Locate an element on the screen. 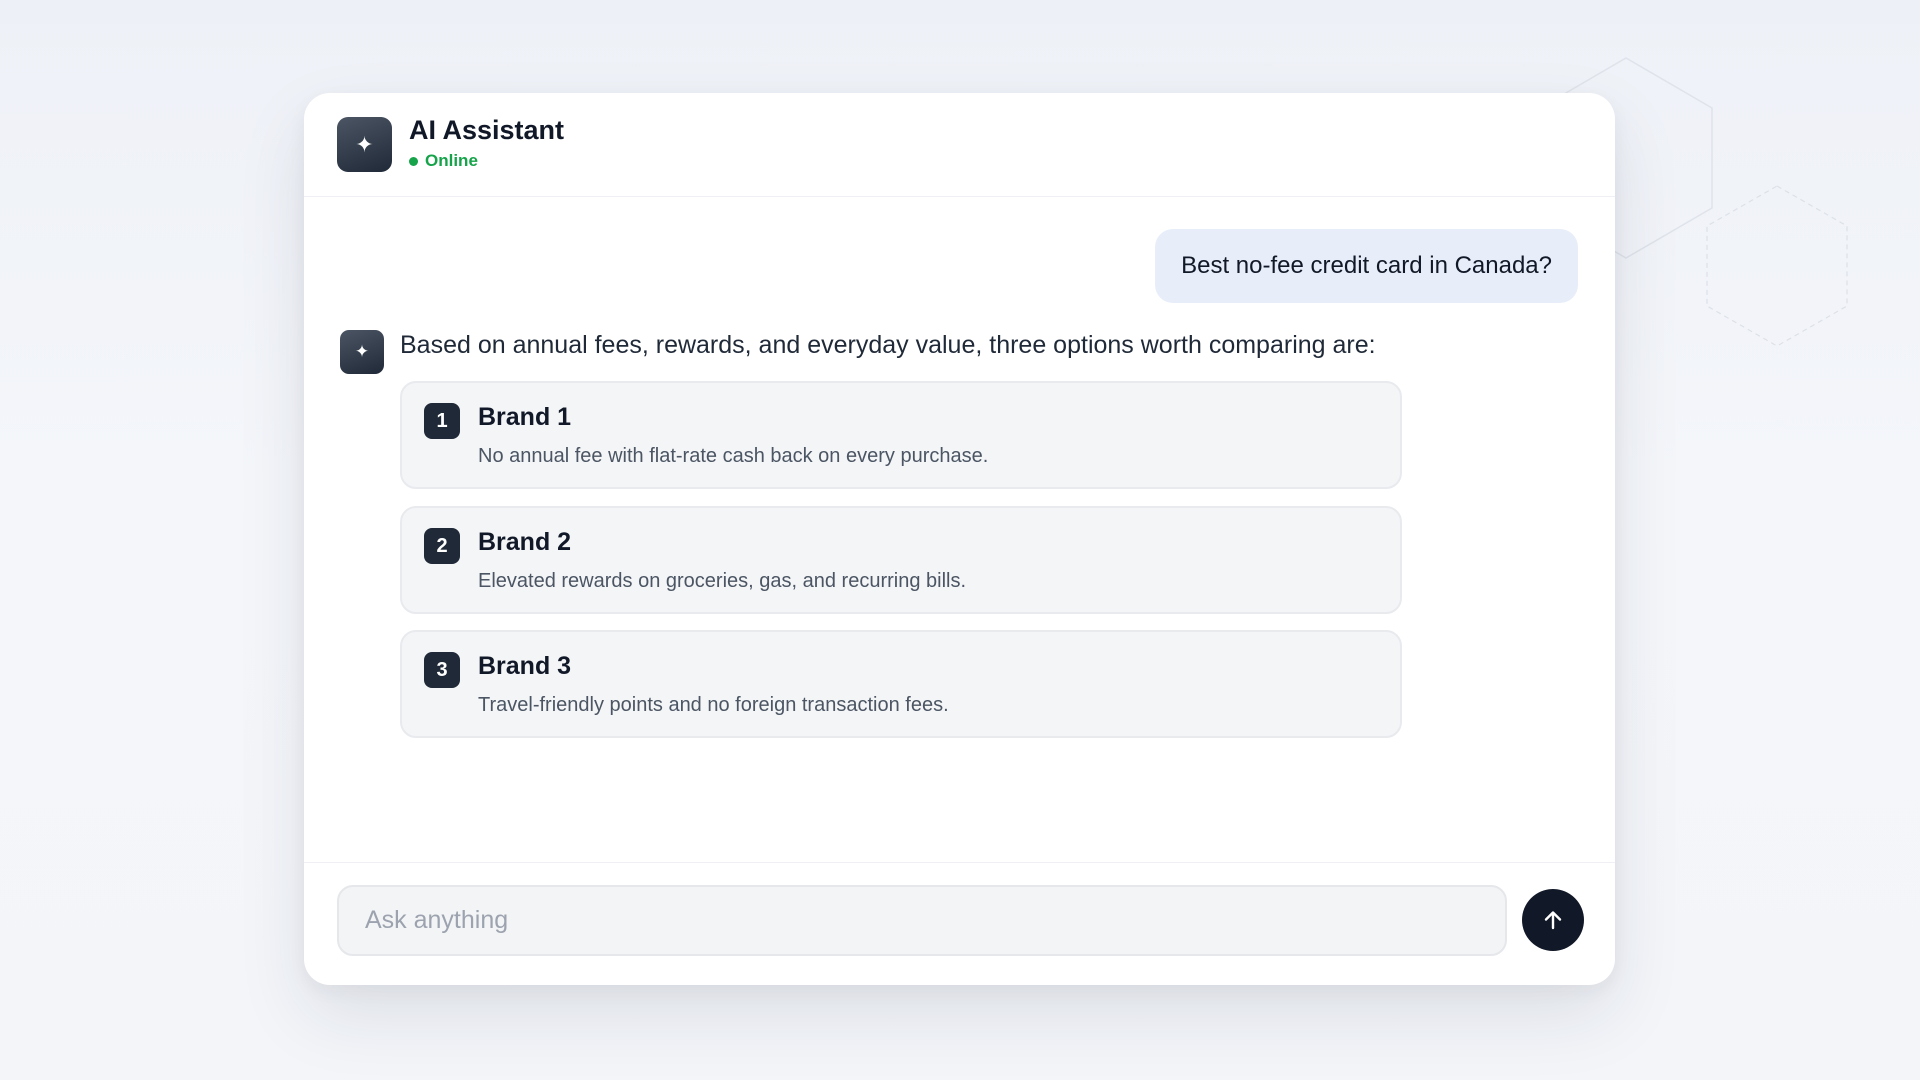  option-title: Brand 2 is located at coordinates (525, 542).